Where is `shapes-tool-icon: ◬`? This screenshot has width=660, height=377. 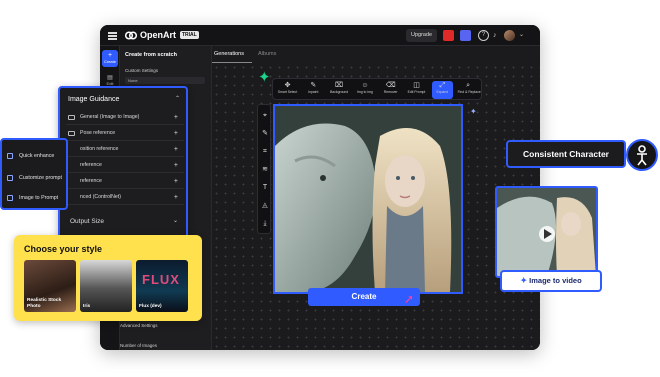
shapes-tool-icon: ◬ is located at coordinates (265, 206).